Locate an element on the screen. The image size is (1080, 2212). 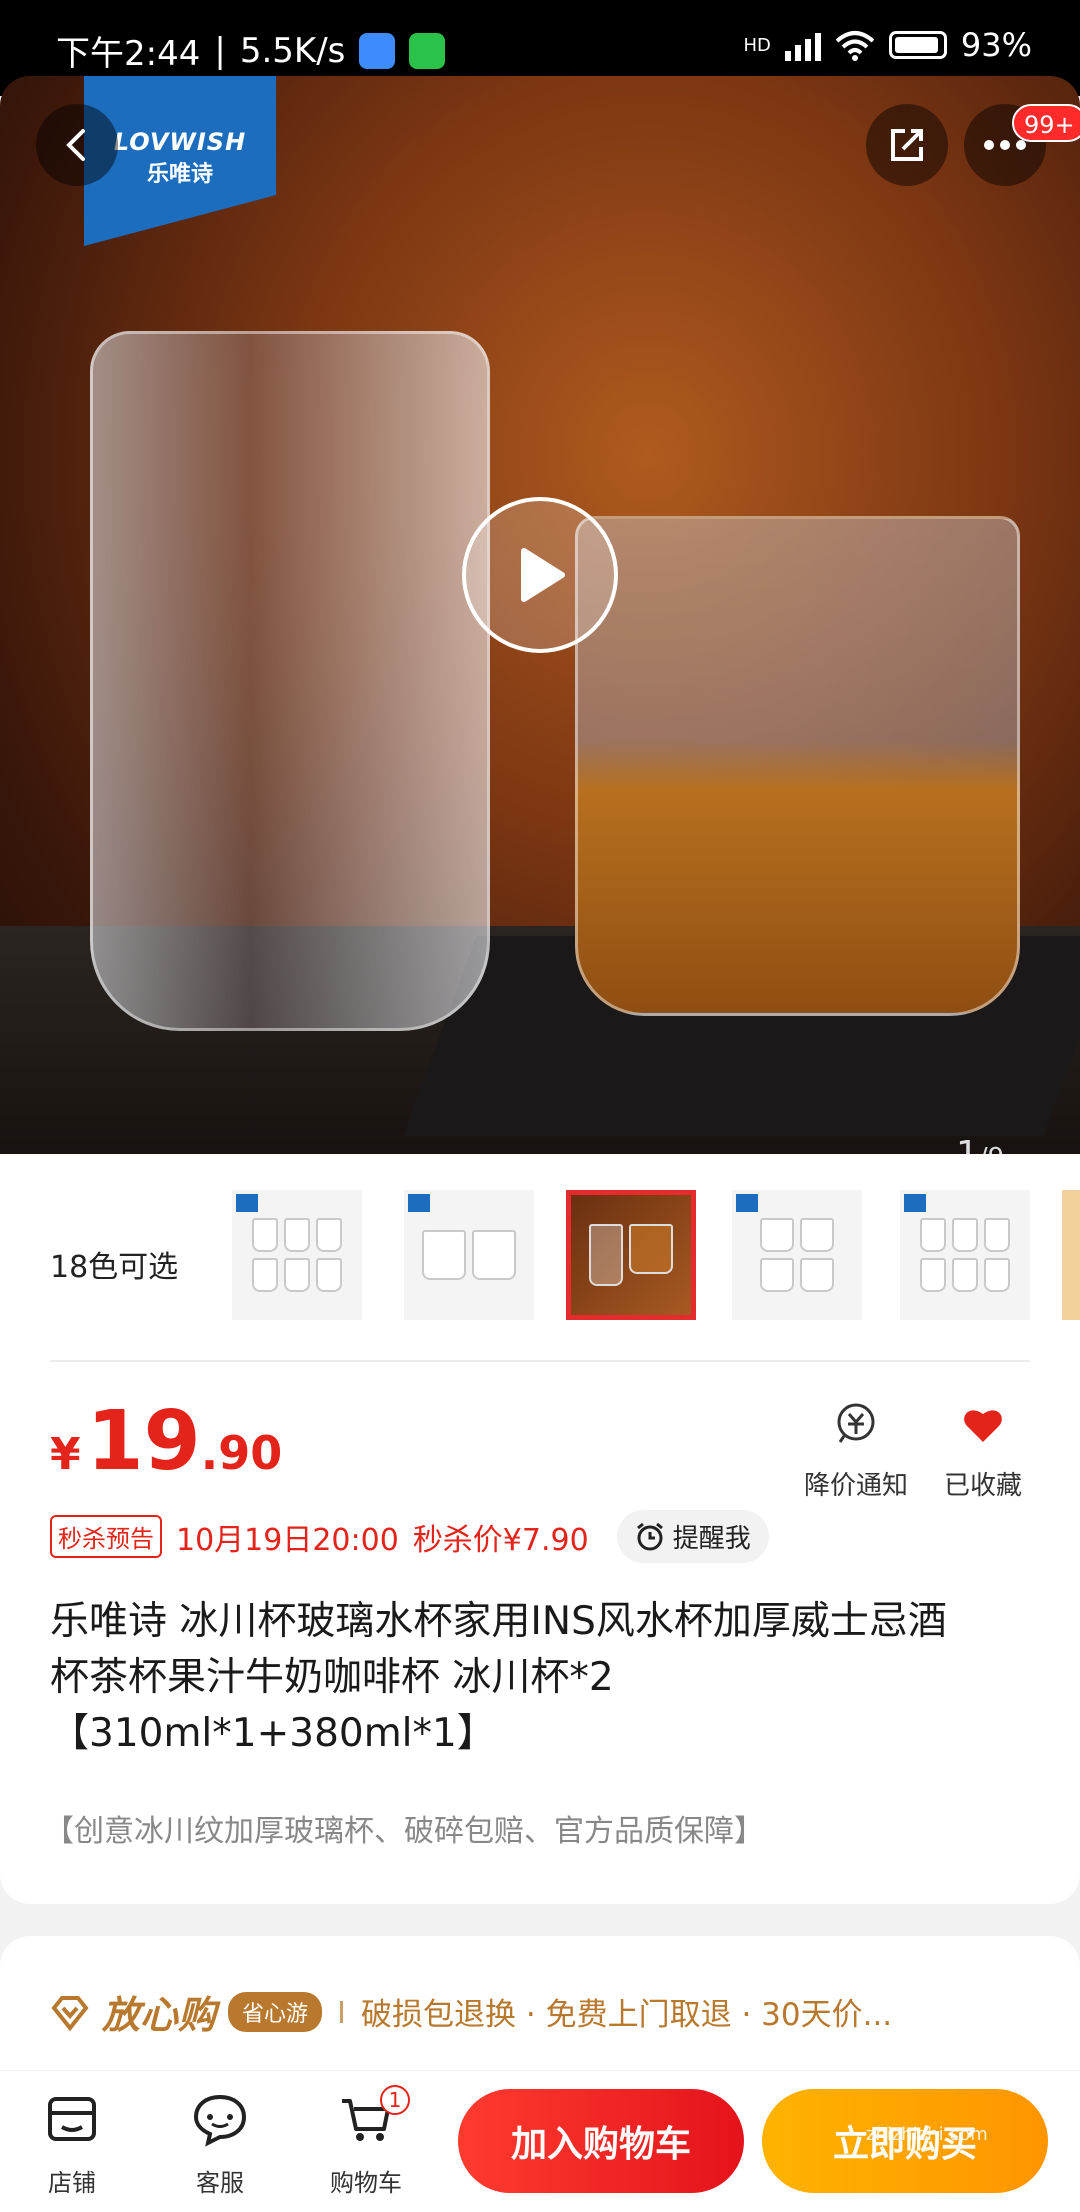
status-right: HD 93% is located at coordinates (887, 45).